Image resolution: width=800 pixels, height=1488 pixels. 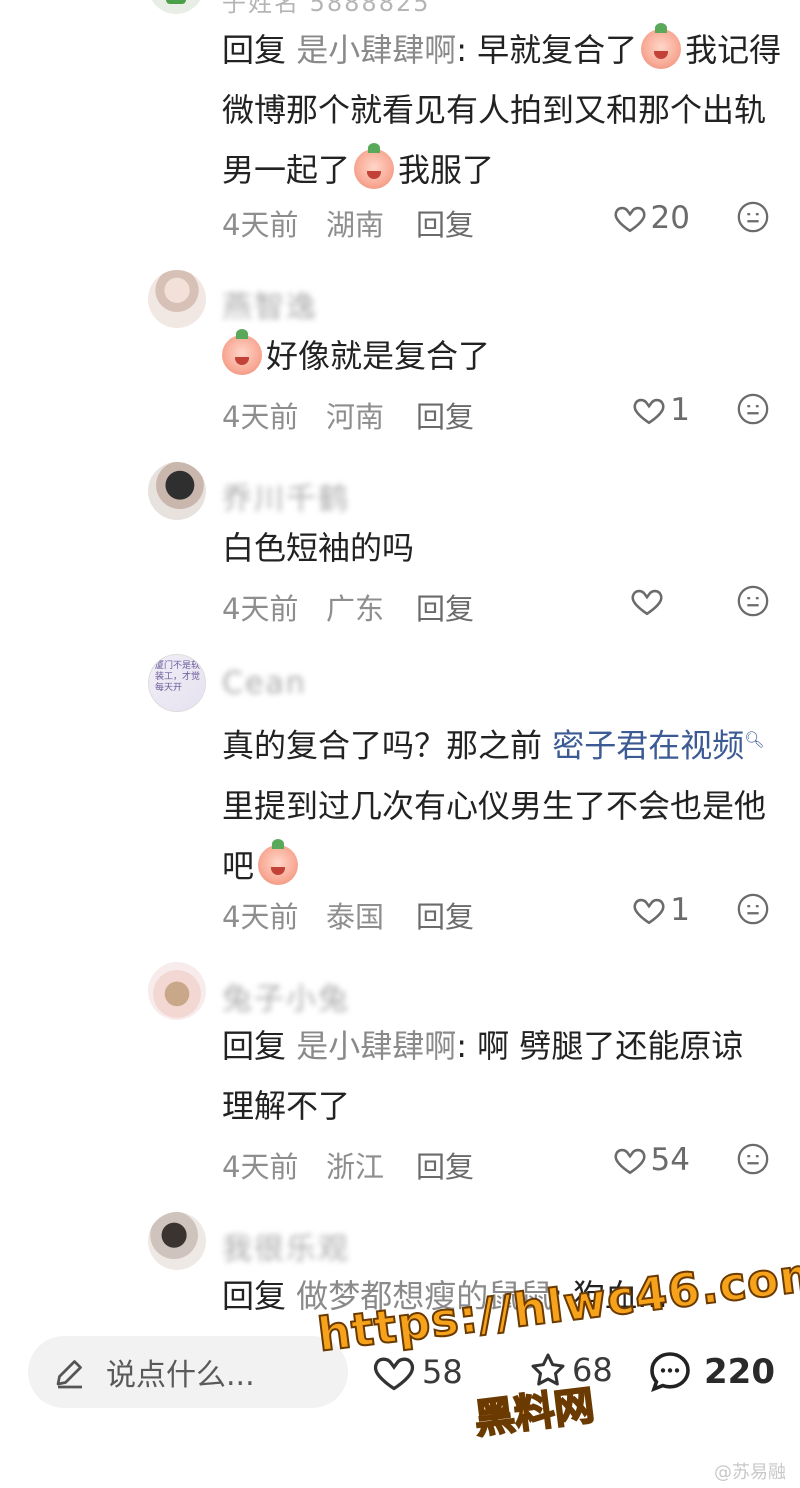 What do you see at coordinates (511, 914) in the screenshot?
I see `comment-meta: 4天前 泰国 回复 1` at bounding box center [511, 914].